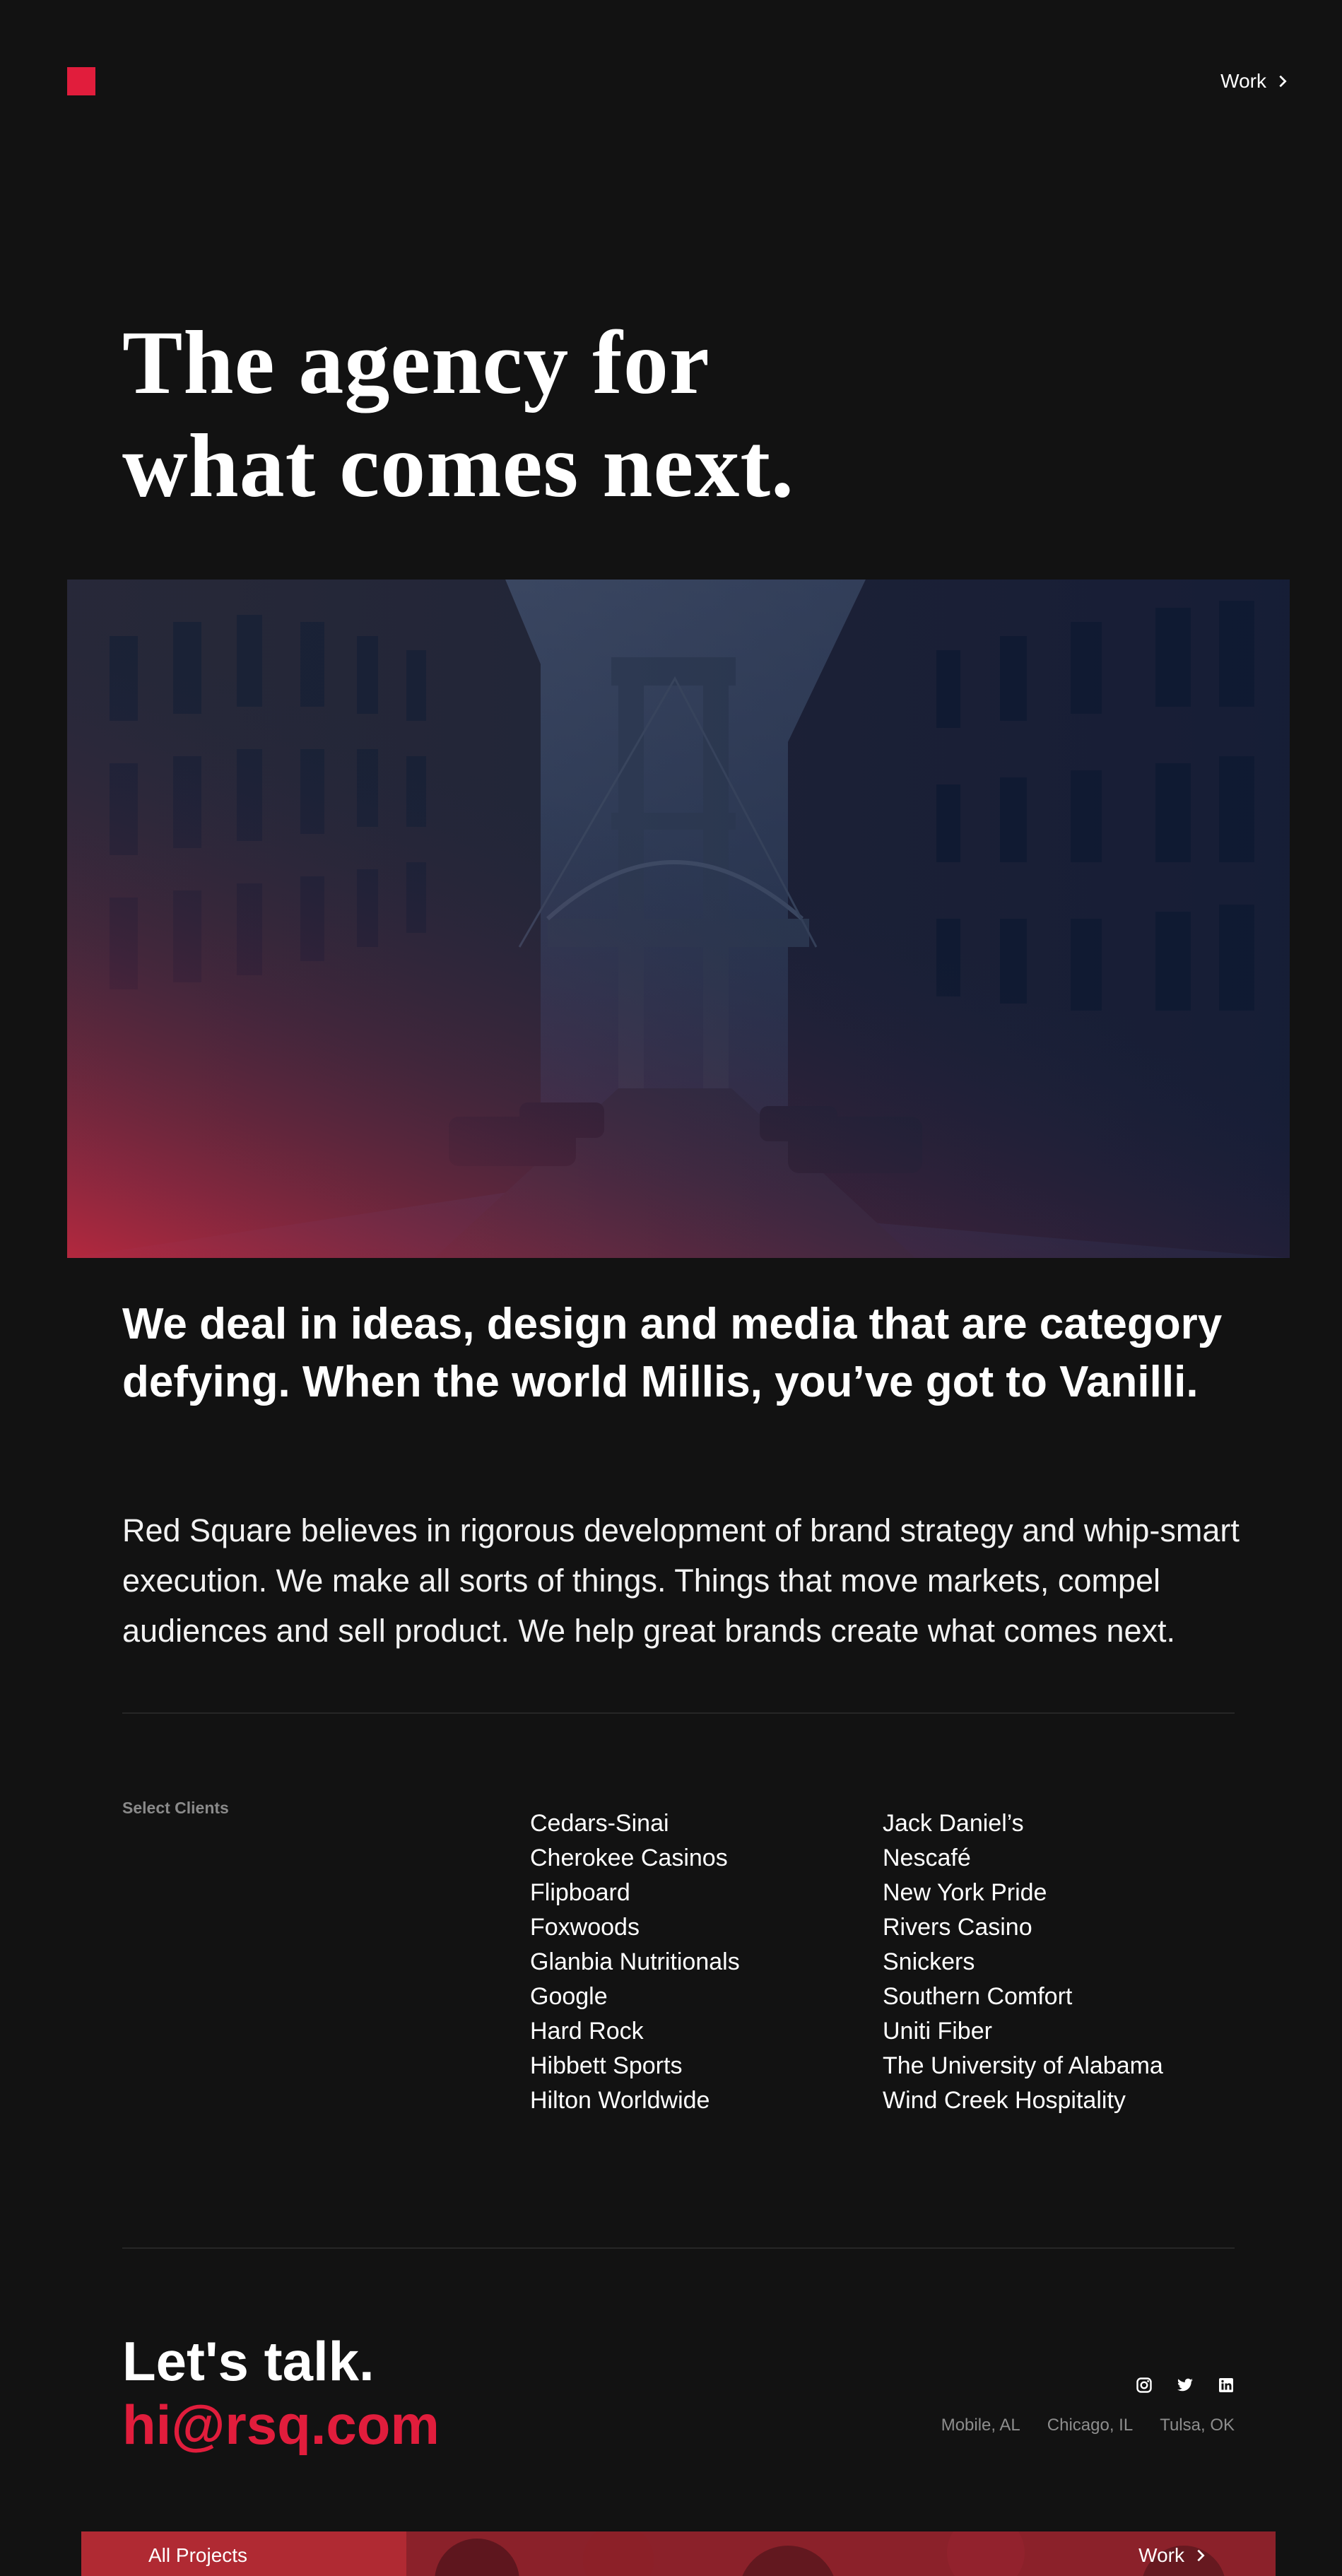  Describe the element at coordinates (954, 1823) in the screenshot. I see `client-item: Jack Daniel’s` at that location.